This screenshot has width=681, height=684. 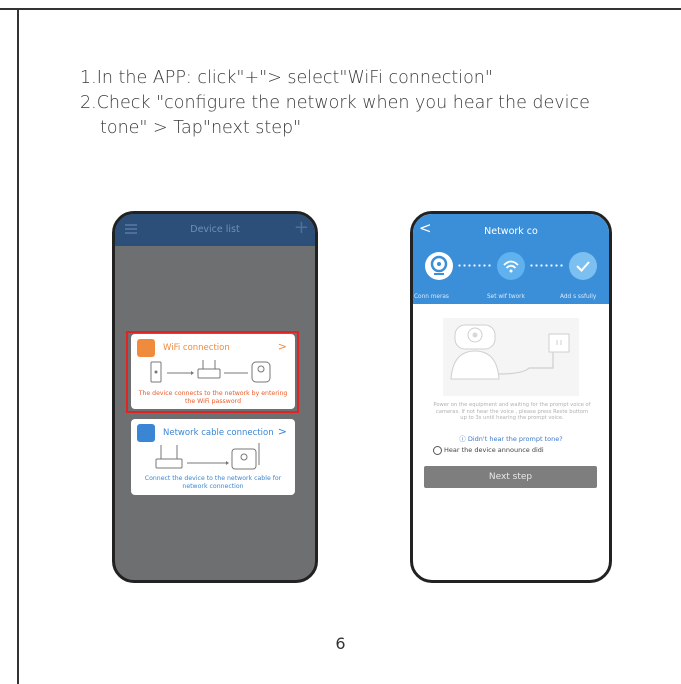 What do you see at coordinates (510, 477) in the screenshot?
I see `next-step-button: Next step` at bounding box center [510, 477].